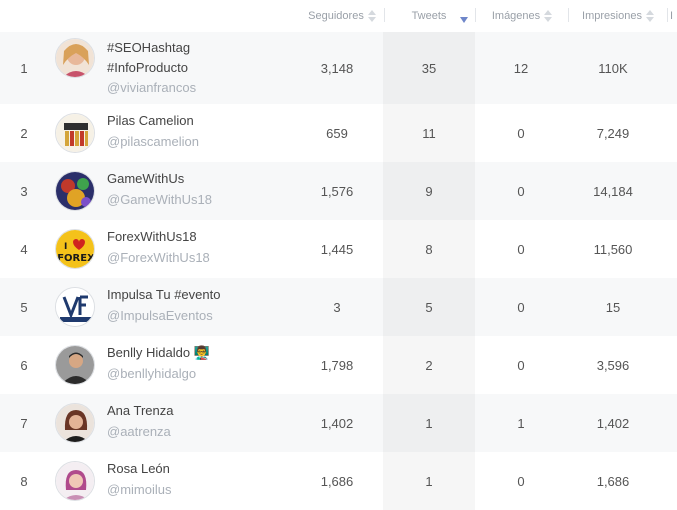 The height and width of the screenshot is (510, 677). I want to click on impressions-value: 14,184, so click(613, 191).